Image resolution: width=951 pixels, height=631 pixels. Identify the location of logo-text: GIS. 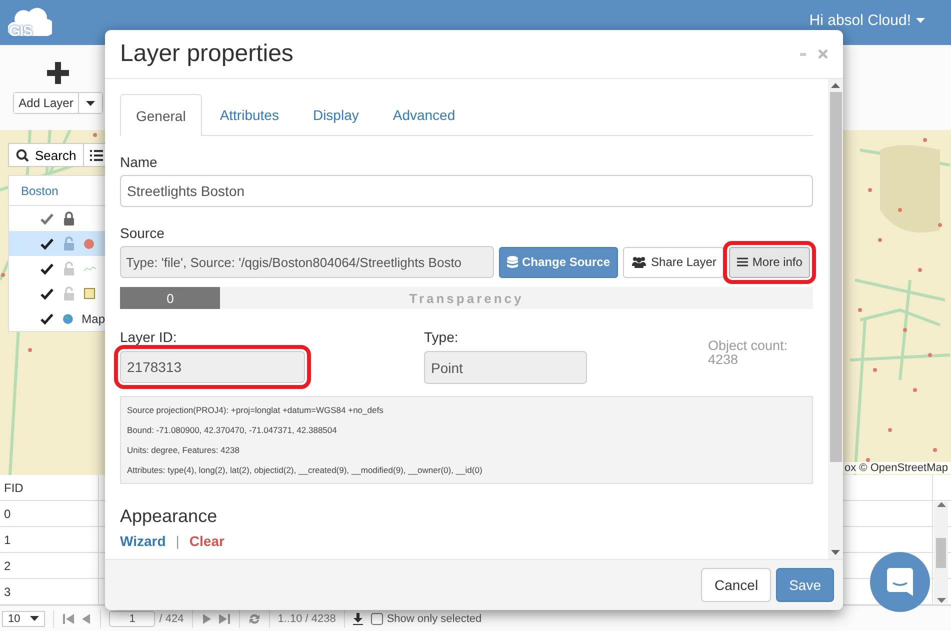
(20, 31).